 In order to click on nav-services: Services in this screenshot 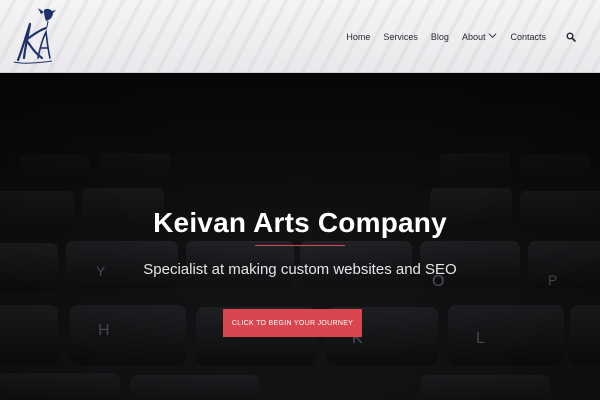, I will do `click(400, 37)`.